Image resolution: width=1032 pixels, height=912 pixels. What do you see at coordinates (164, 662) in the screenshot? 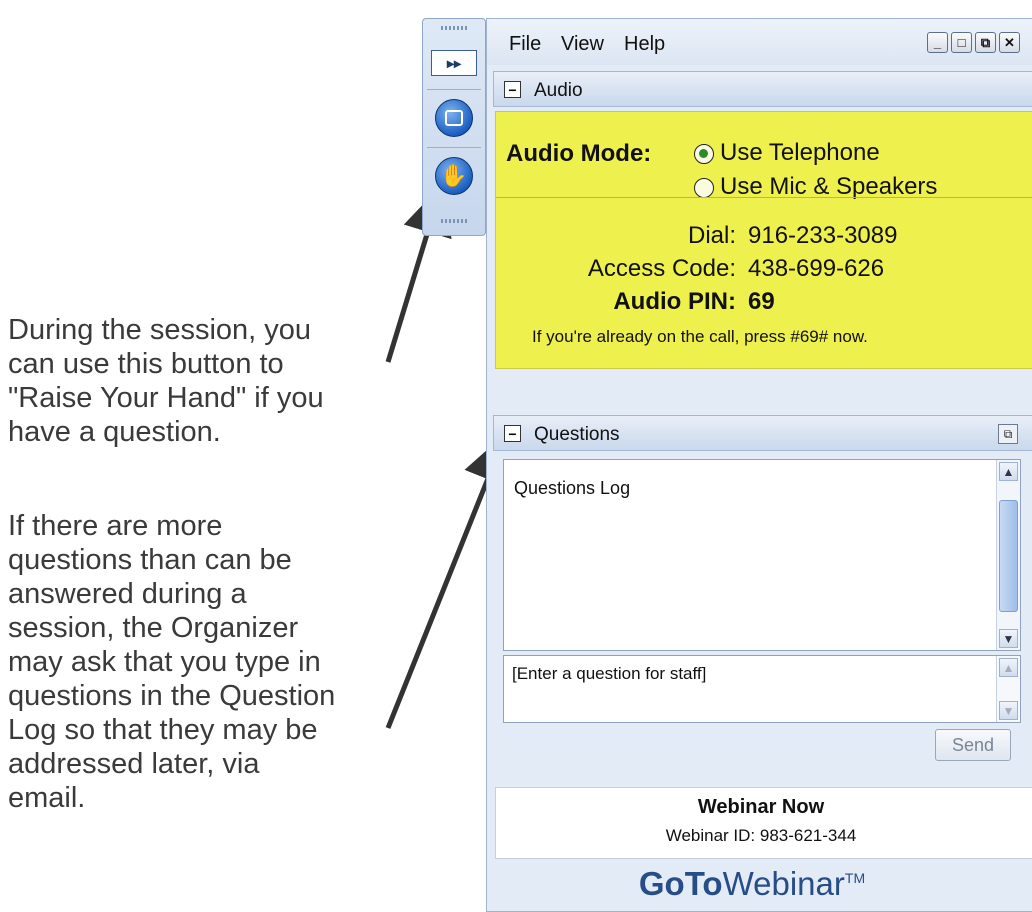
I see `annotation-line: may ask that you type in` at bounding box center [164, 662].